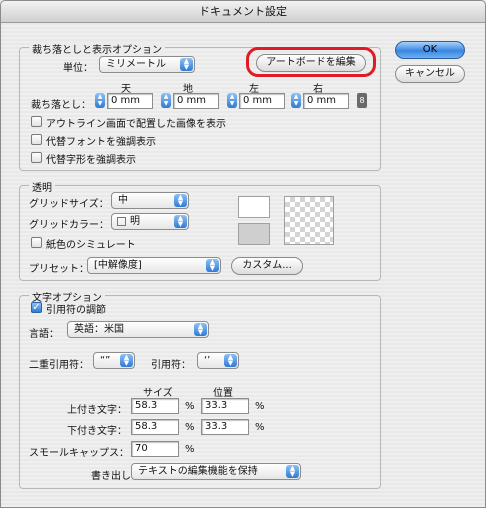  I want to click on position-column-header: 位置, so click(223, 393).